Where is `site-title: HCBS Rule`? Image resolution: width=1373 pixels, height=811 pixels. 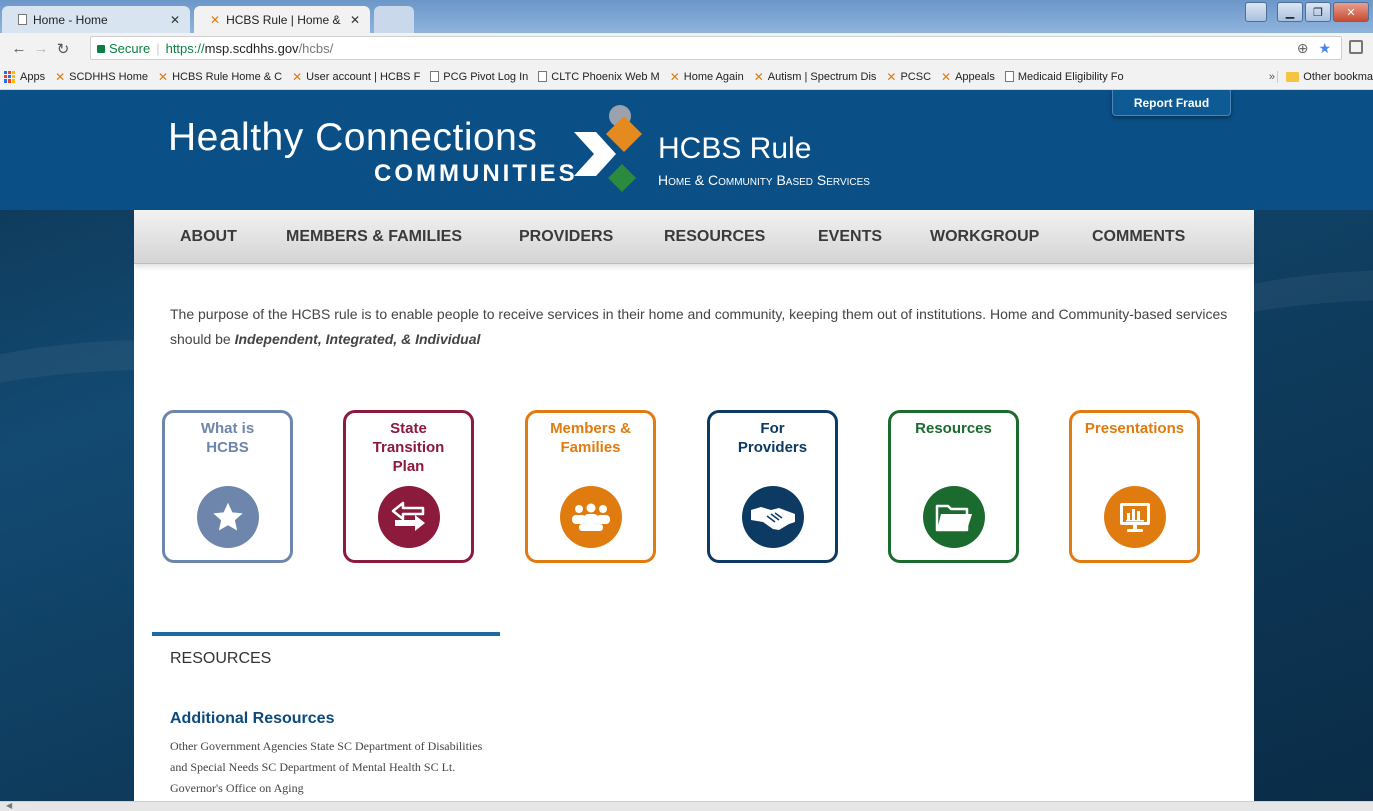 site-title: HCBS Rule is located at coordinates (734, 149).